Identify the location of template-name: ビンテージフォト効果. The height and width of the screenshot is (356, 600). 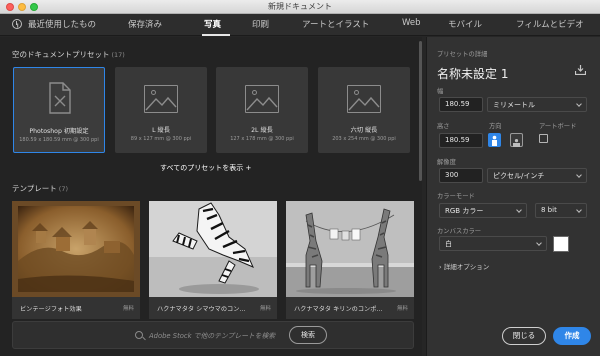
(51, 309).